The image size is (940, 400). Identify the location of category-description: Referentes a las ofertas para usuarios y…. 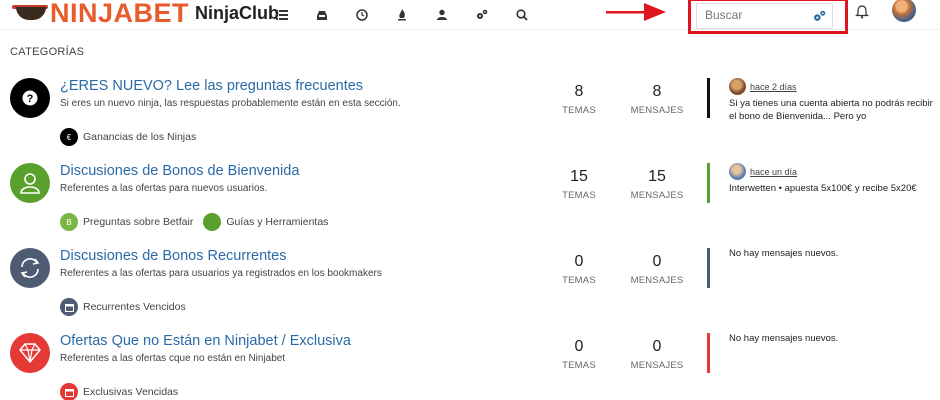
(221, 273).